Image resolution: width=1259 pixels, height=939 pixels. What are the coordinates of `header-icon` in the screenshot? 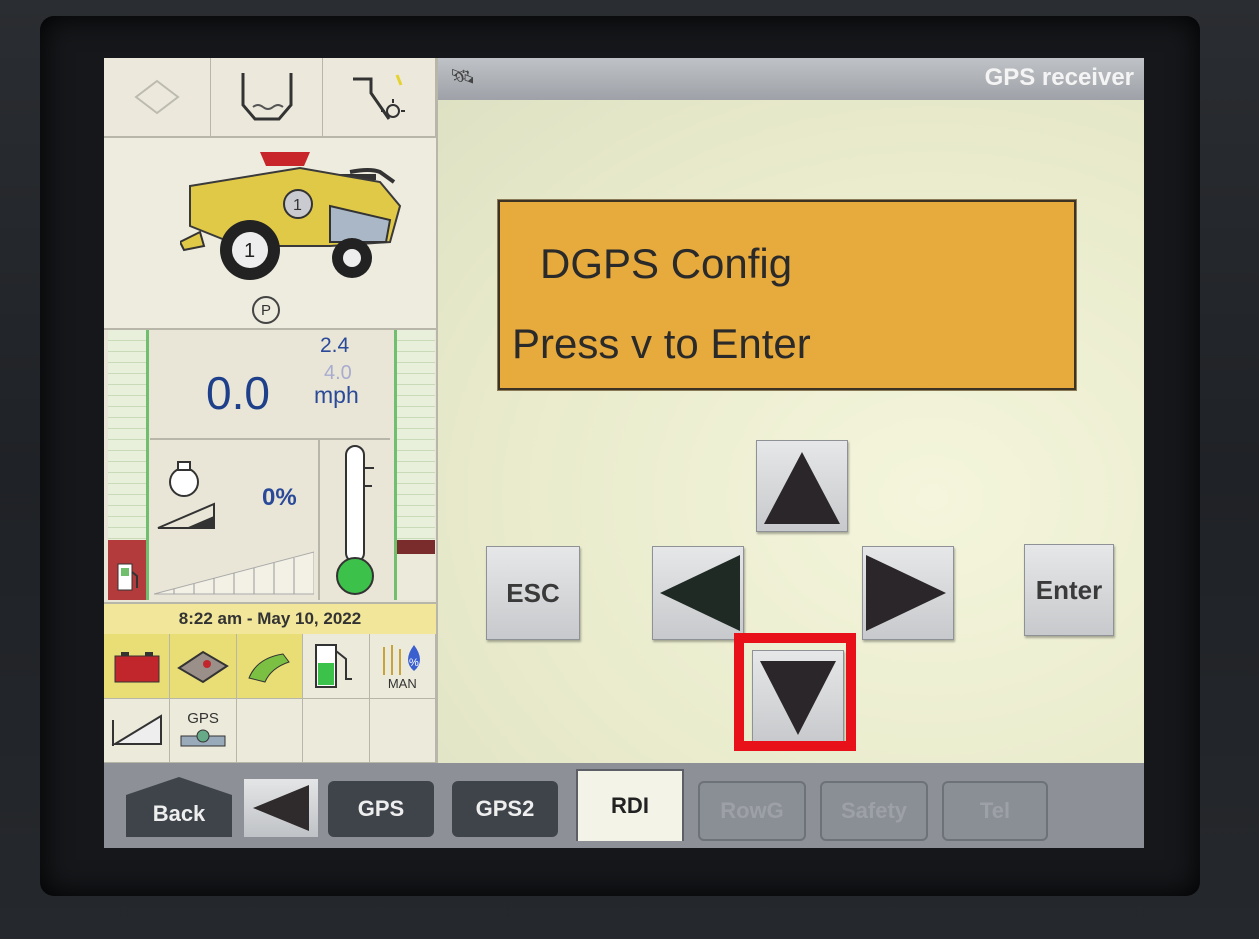 It's located at (270, 666).